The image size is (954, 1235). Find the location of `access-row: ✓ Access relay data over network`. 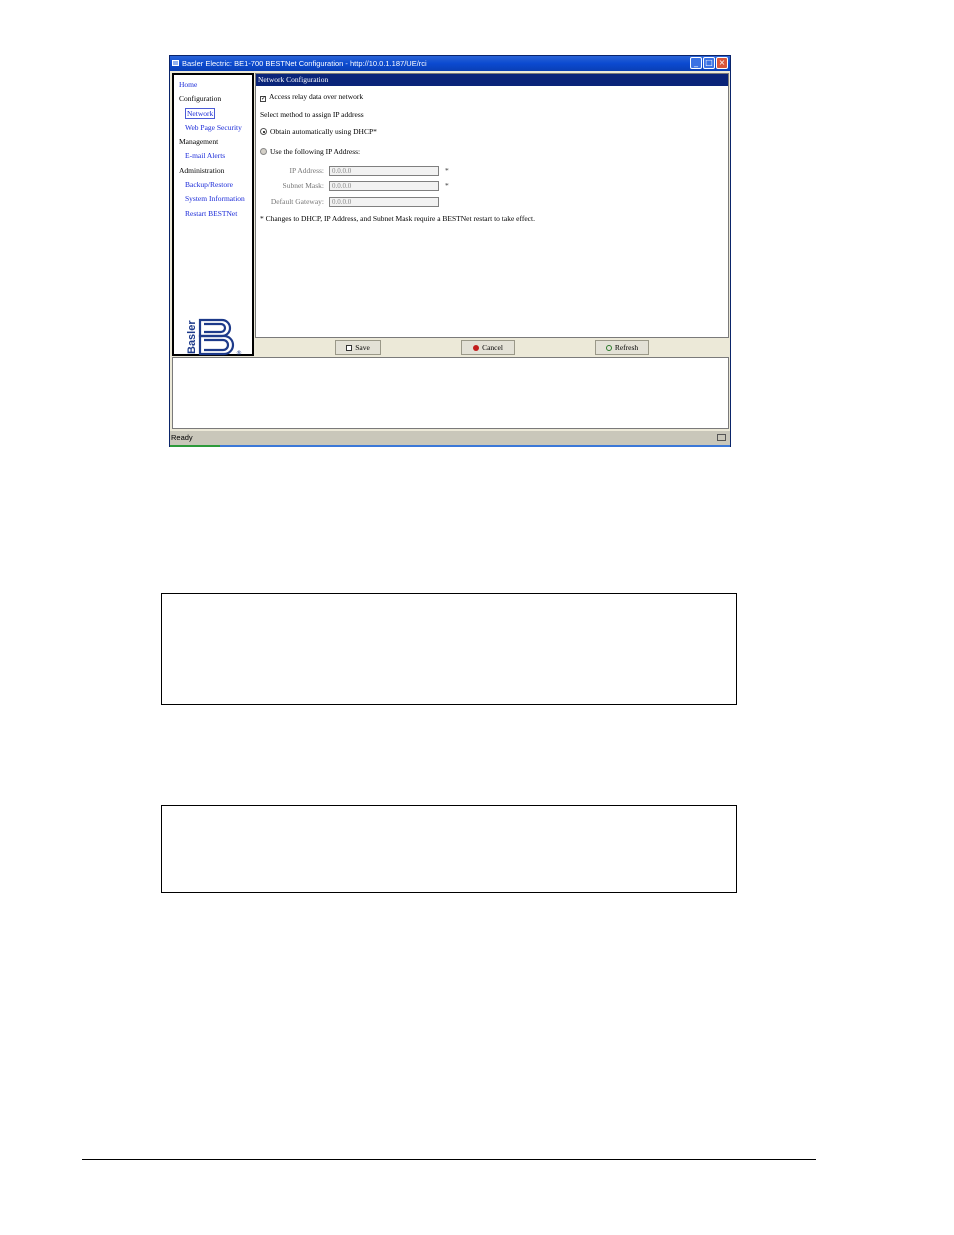

access-row: ✓ Access relay data over network is located at coordinates (311, 97).